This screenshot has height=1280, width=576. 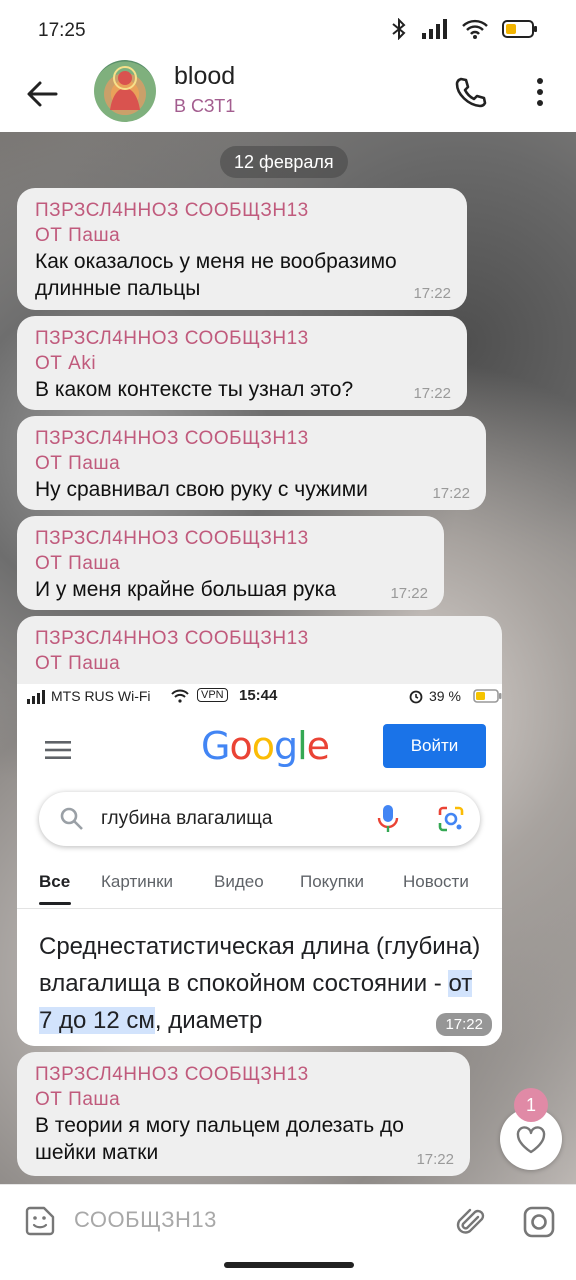 I want to click on hamburger-menu-icon, so click(x=58, y=750).